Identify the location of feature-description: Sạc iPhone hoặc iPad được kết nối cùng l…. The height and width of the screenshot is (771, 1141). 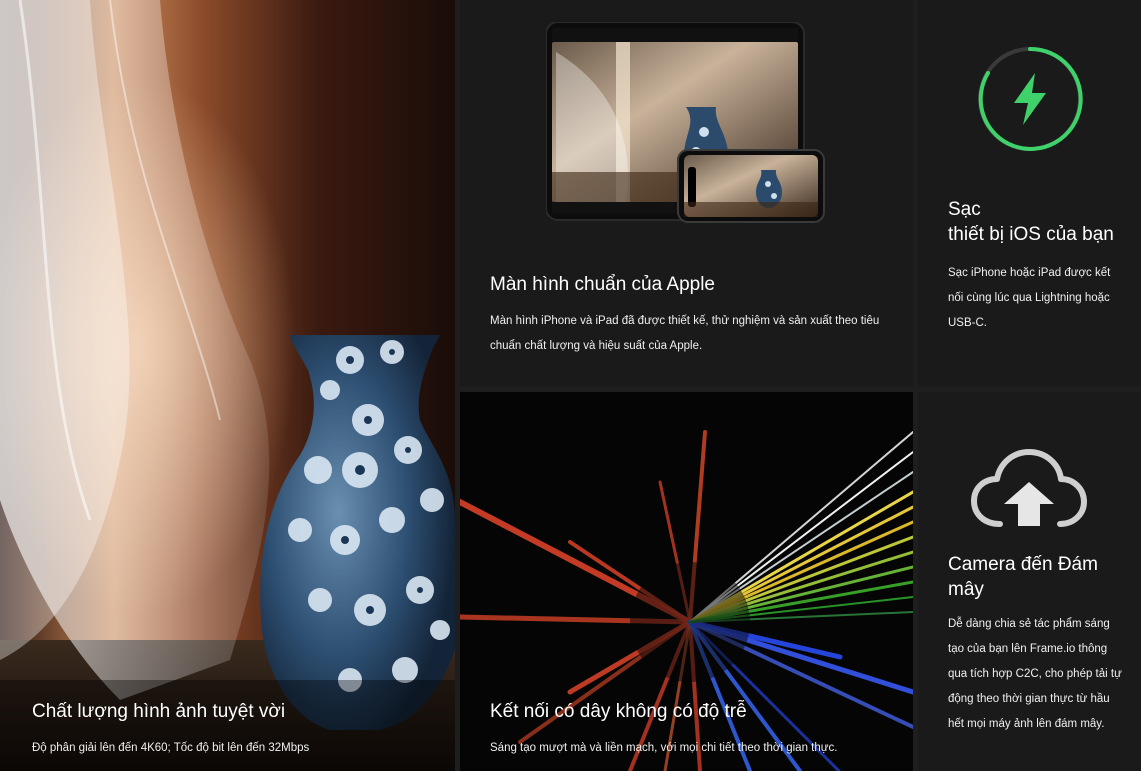
(1029, 298).